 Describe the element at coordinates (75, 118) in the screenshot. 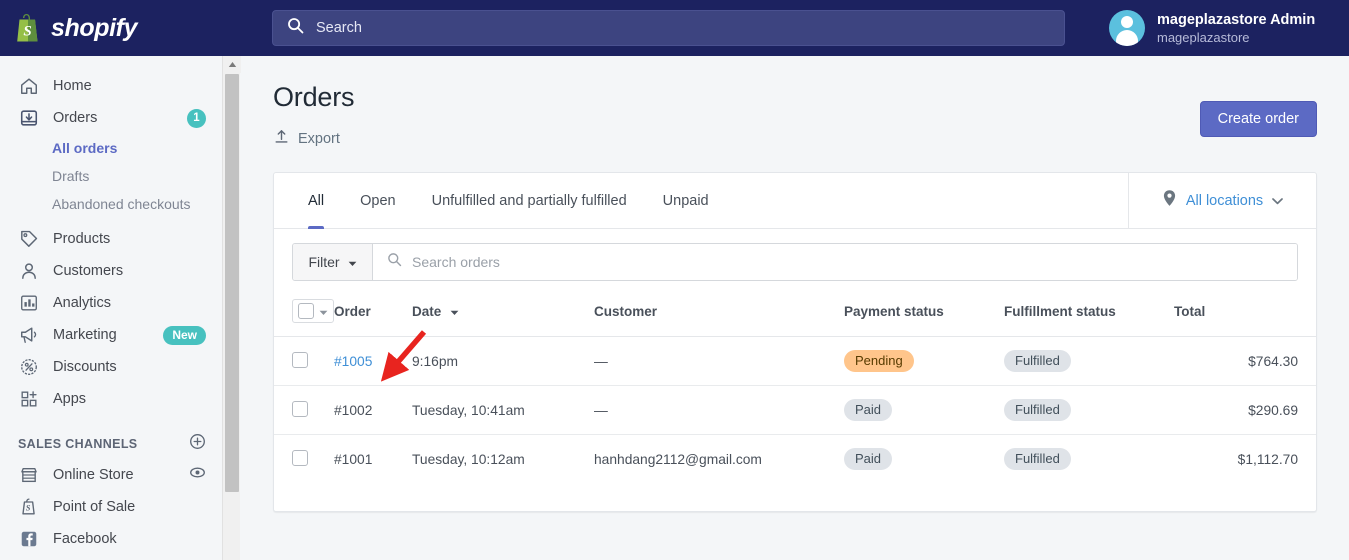

I see `sidebar-item-label: Orders` at that location.